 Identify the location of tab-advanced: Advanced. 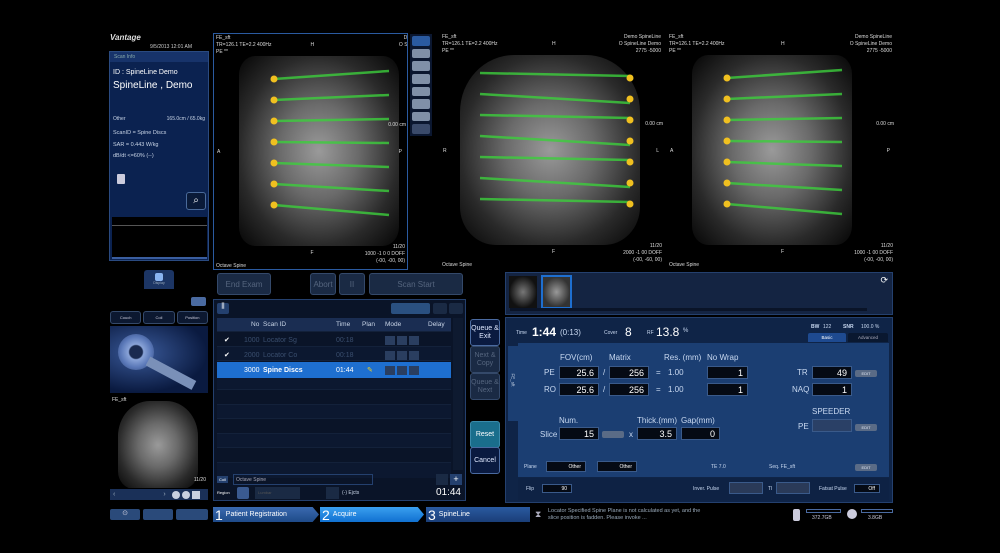
(868, 337).